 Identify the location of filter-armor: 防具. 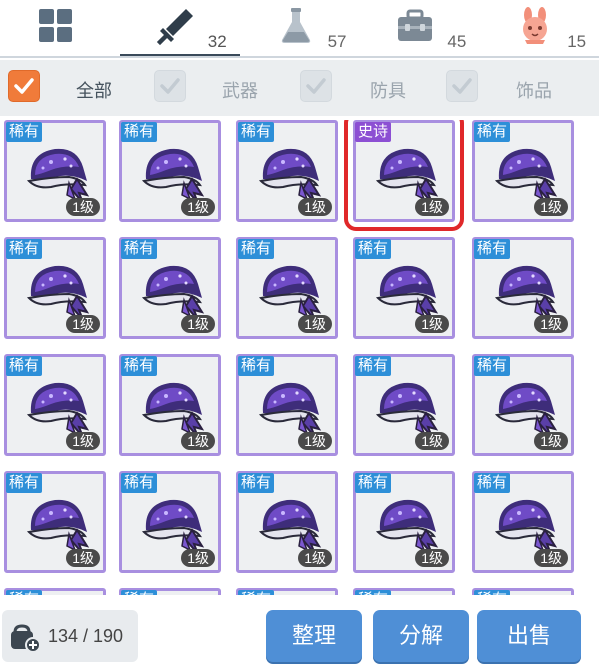
(375, 88).